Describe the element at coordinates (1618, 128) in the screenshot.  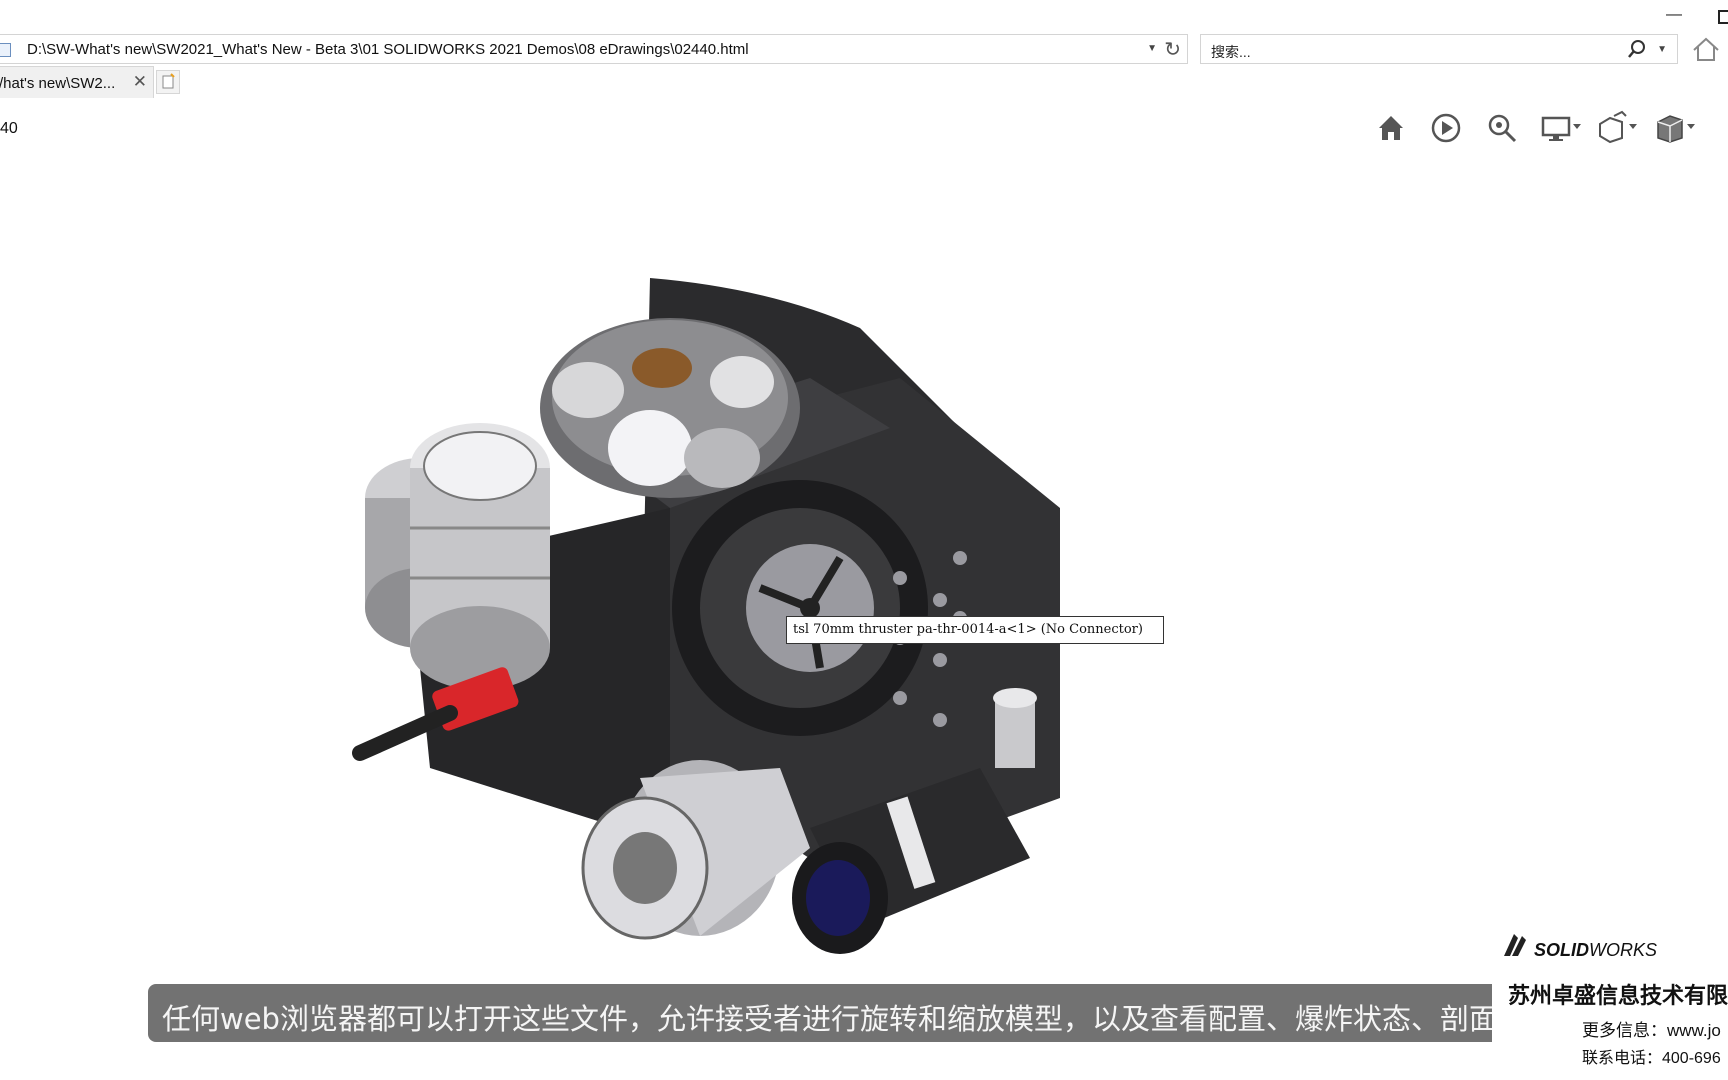
I see `explode-icon` at that location.